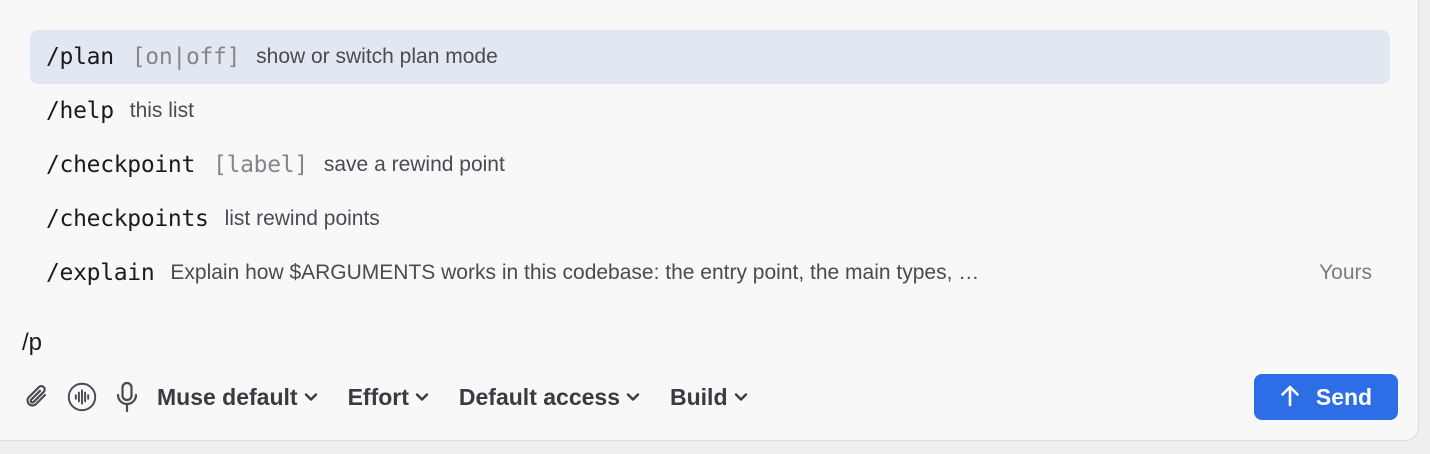 The height and width of the screenshot is (454, 1430). I want to click on composer-toolbar: Muse default Effort Default access Build, so click(711, 397).